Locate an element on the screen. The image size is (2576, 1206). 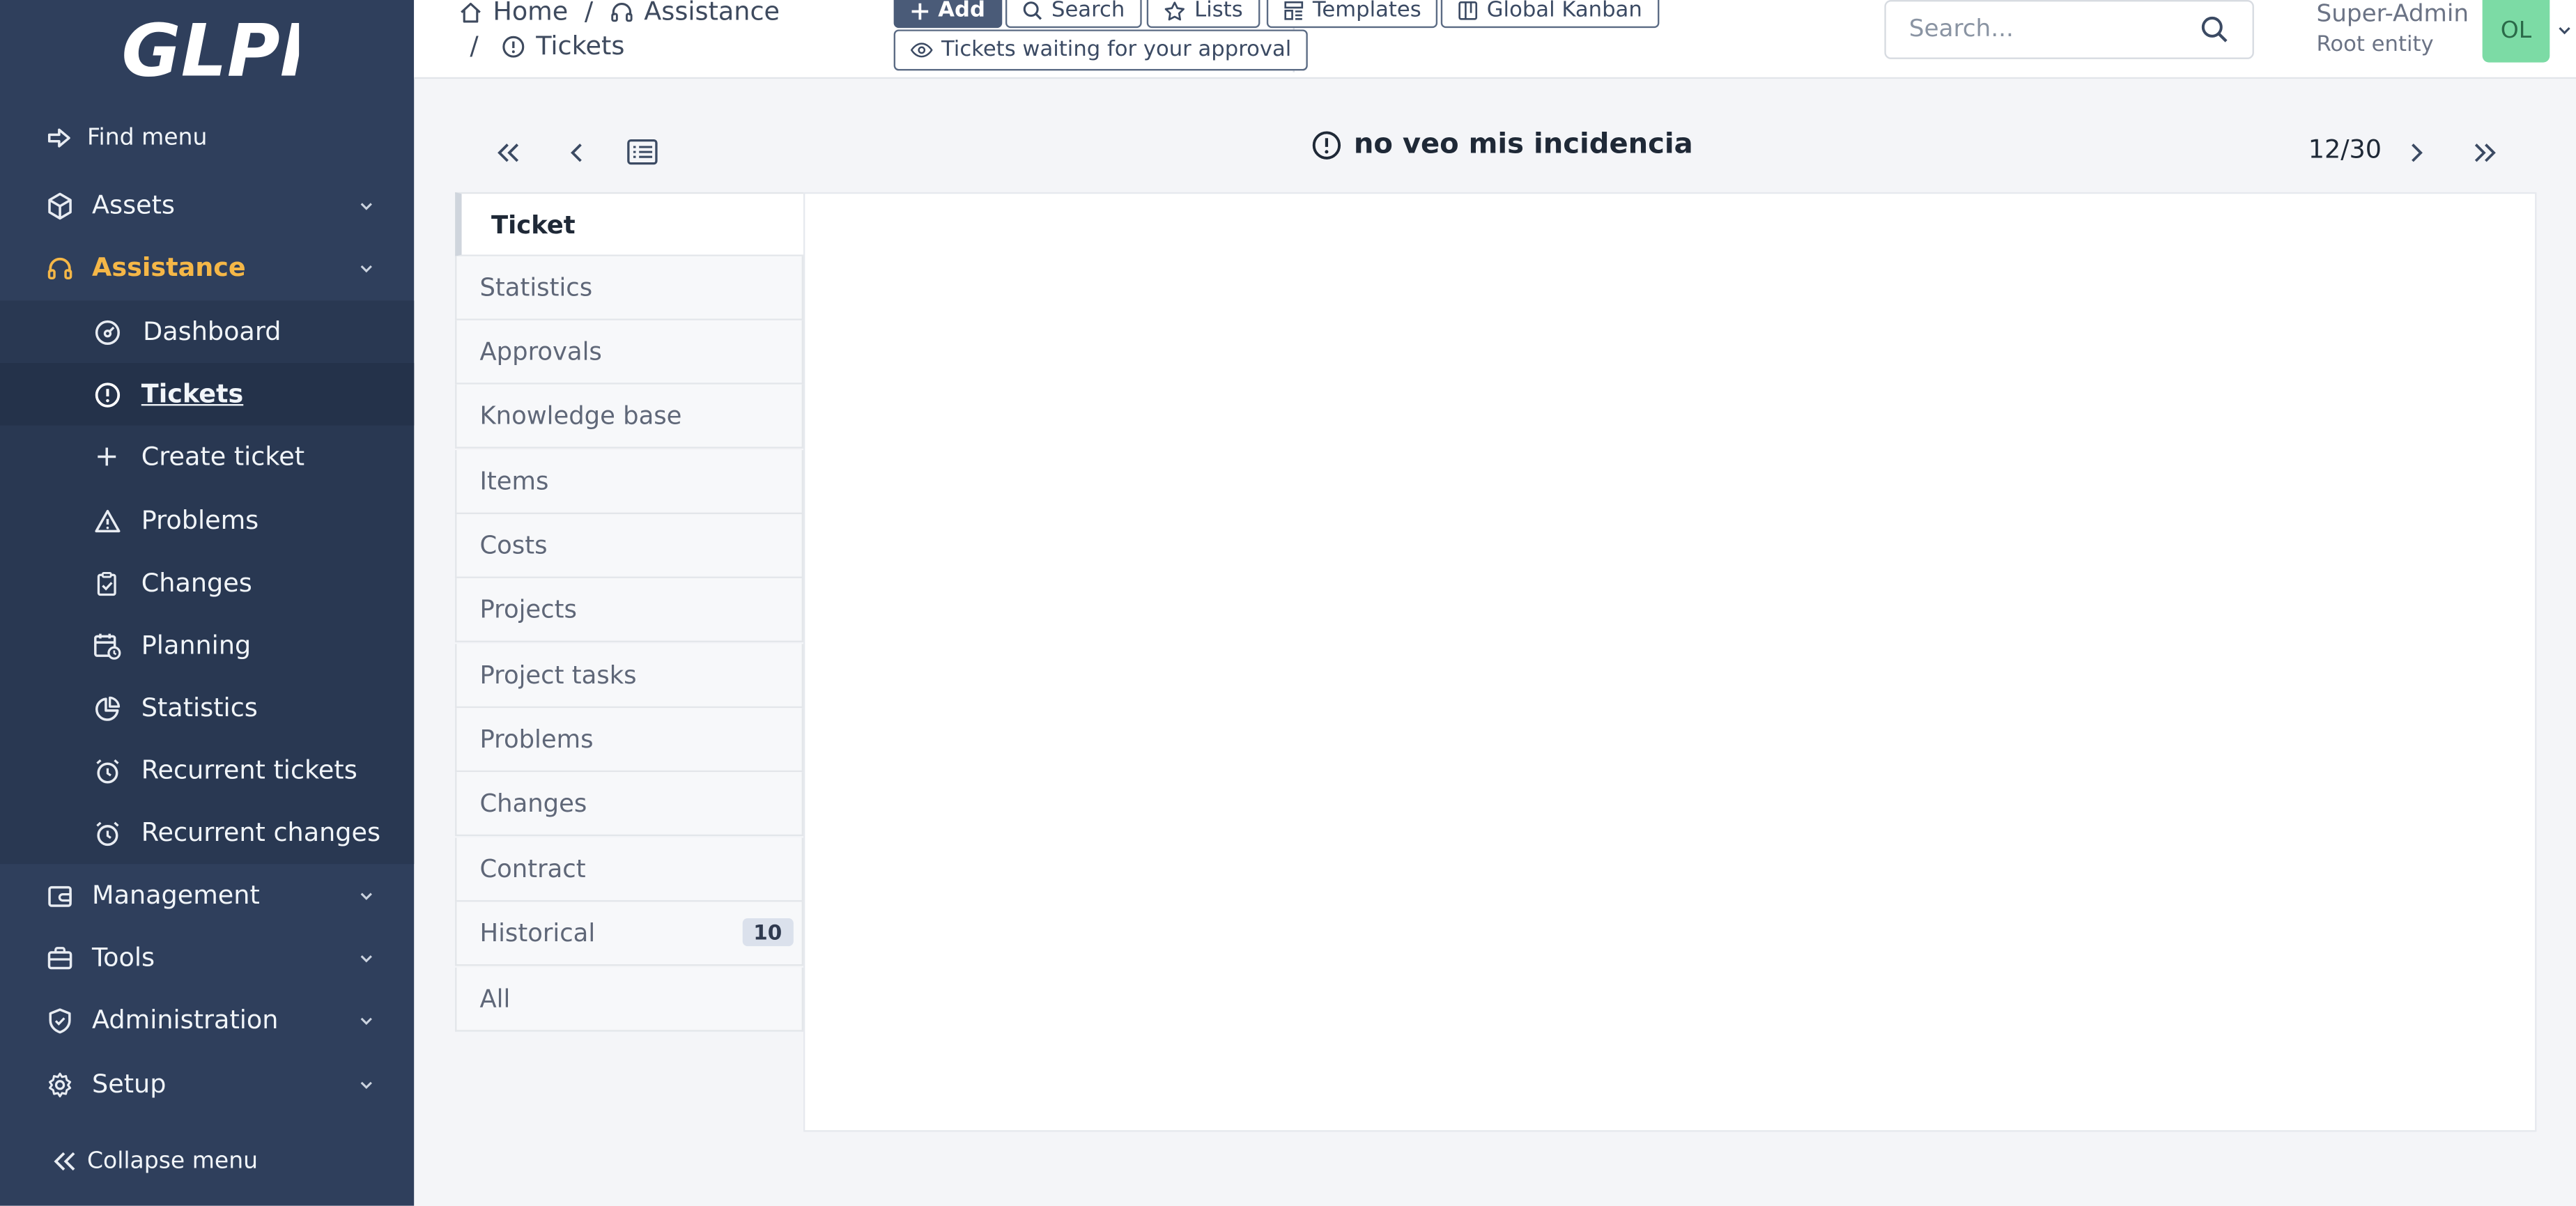
template-icon is located at coordinates (1294, 10).